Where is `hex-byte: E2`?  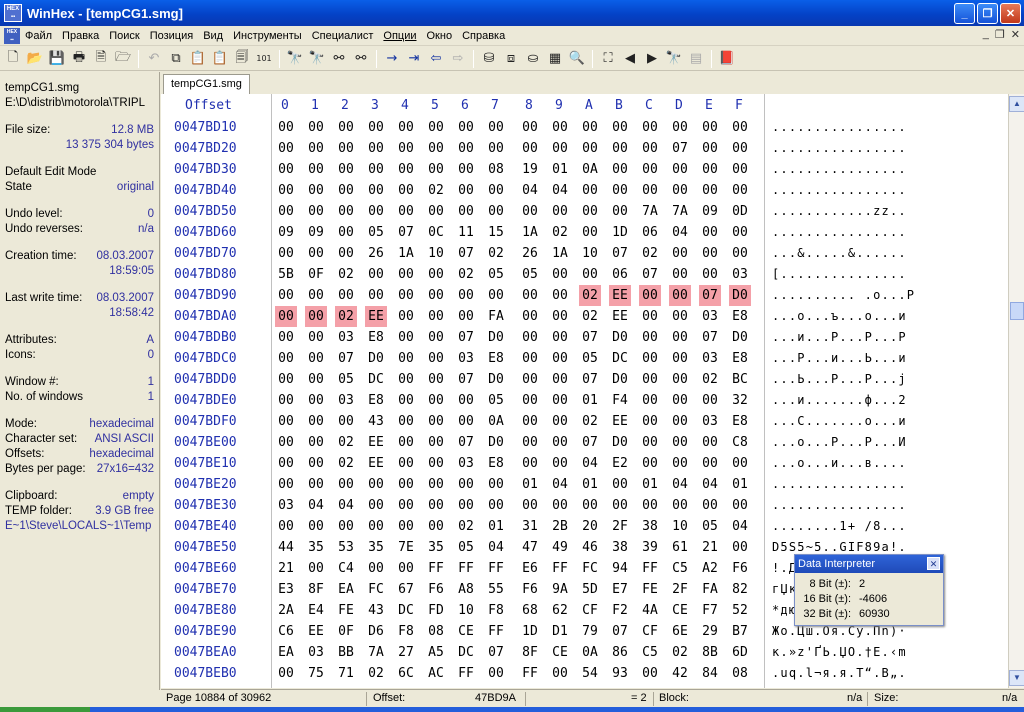
hex-byte: E2 is located at coordinates (620, 463).